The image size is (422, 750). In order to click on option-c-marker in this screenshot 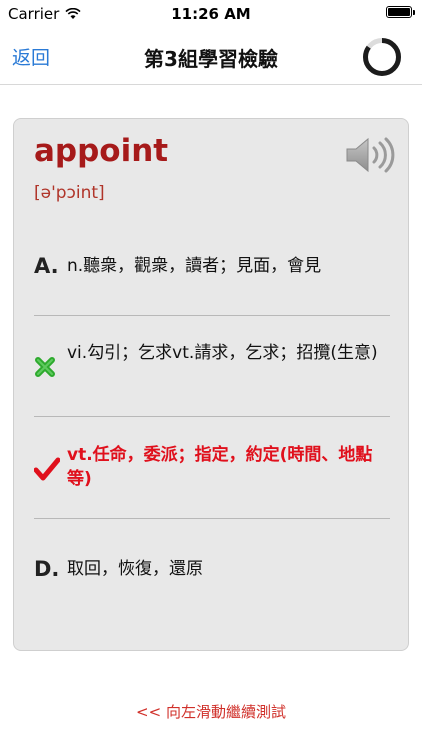, I will do `click(50, 469)`.